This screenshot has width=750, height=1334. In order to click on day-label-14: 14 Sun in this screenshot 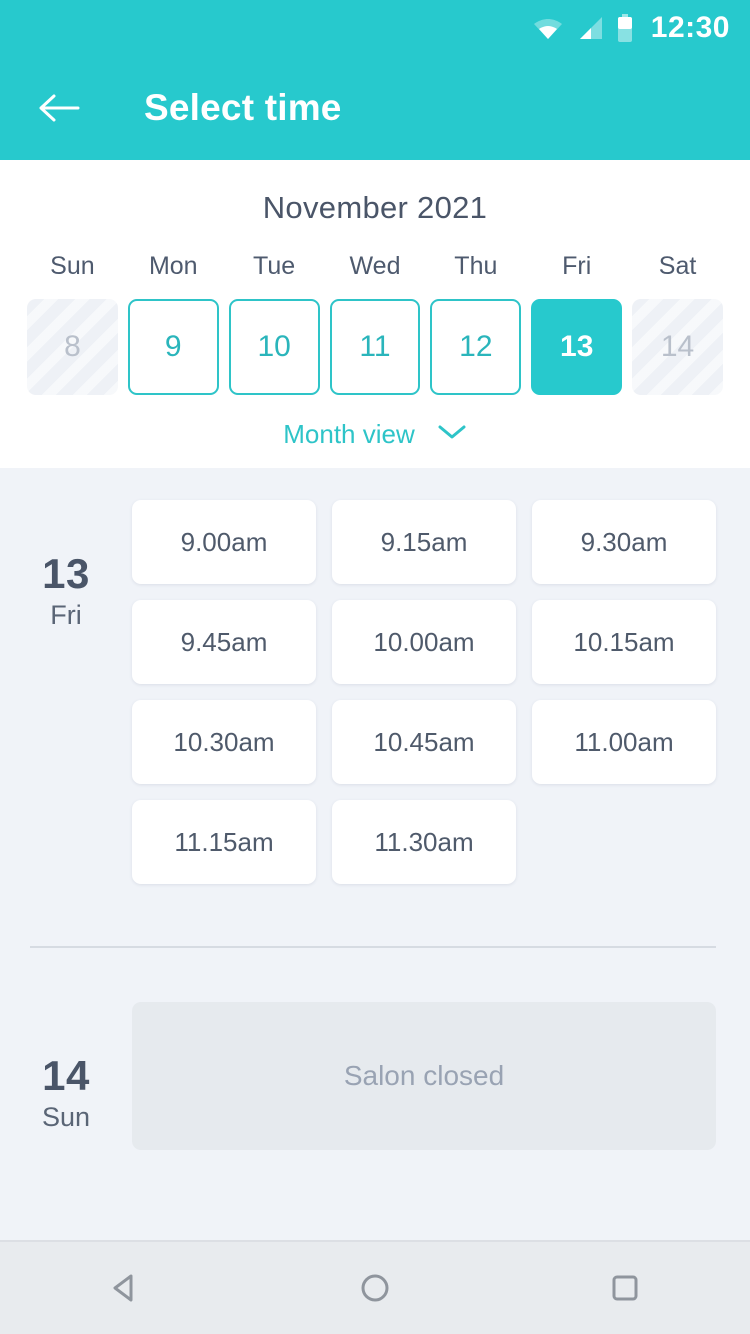, I will do `click(66, 1067)`.